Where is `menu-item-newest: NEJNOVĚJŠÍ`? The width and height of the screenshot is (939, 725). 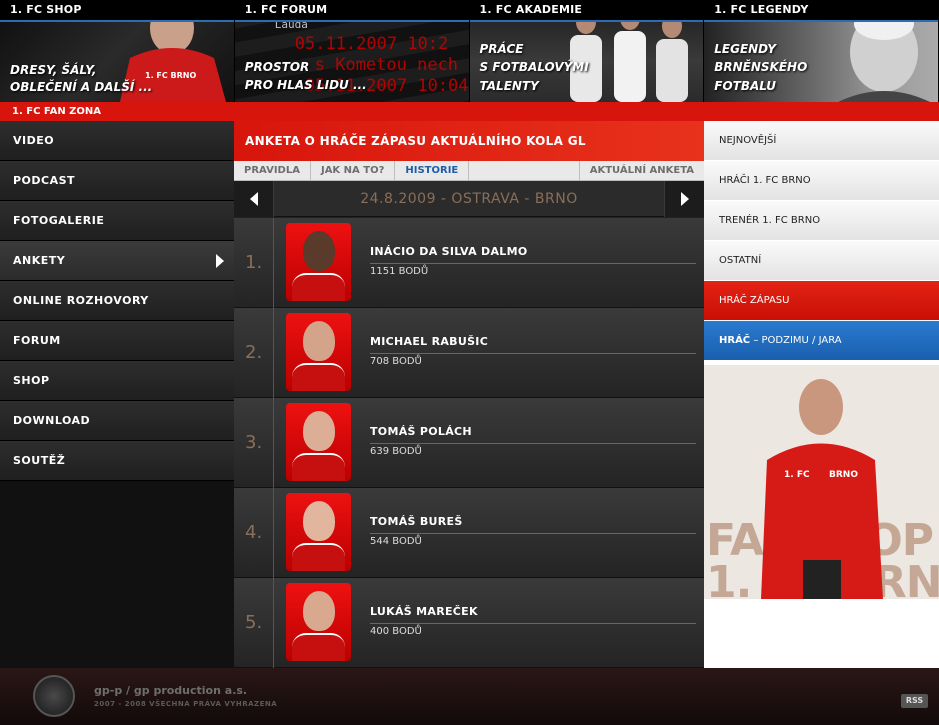 menu-item-newest: NEJNOVĚJŠÍ is located at coordinates (821, 141).